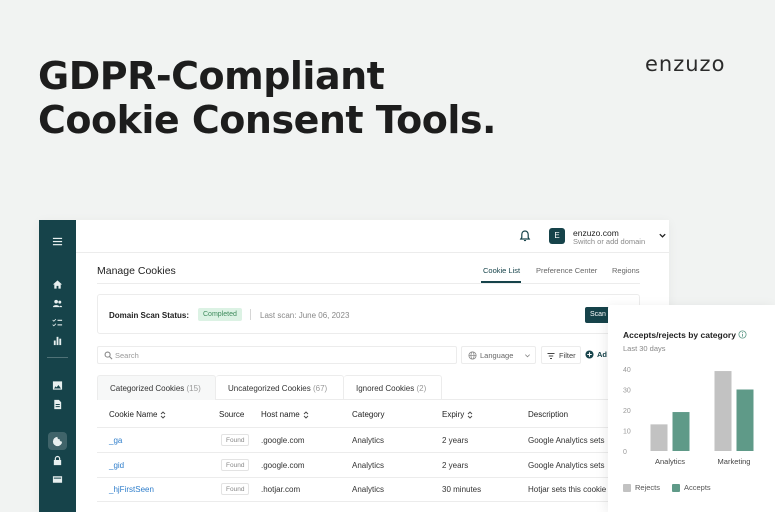 This screenshot has width=775, height=512. I want to click on x-category-label: Analytics, so click(670, 461).